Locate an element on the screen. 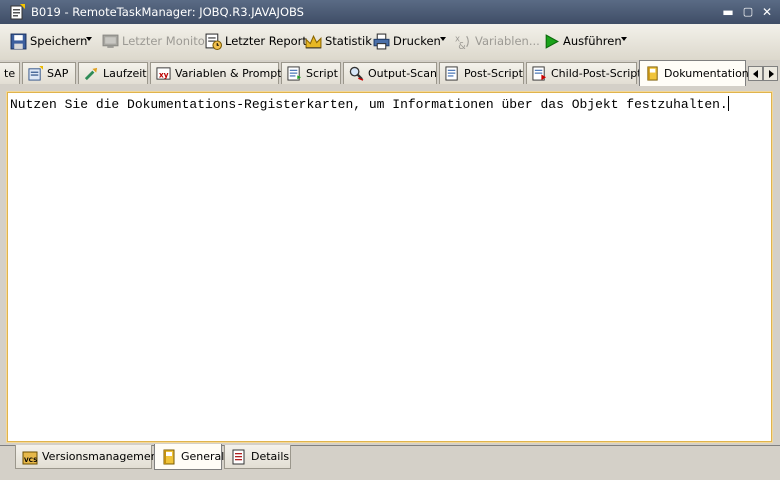  documentation-icon is located at coordinates (652, 73).